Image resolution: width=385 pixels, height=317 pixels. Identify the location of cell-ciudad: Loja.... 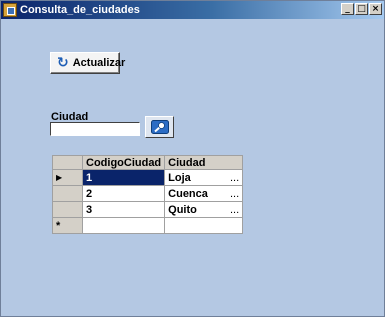
(204, 177).